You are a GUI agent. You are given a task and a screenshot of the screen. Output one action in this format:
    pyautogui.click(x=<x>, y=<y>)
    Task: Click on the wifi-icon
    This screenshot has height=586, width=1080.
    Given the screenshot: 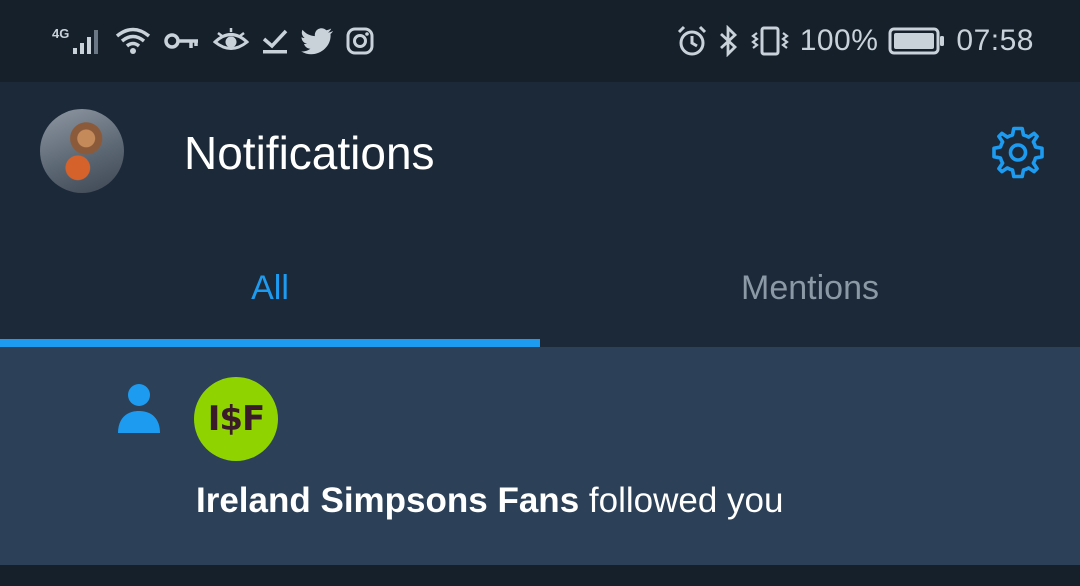 What is the action you would take?
    pyautogui.click(x=133, y=41)
    